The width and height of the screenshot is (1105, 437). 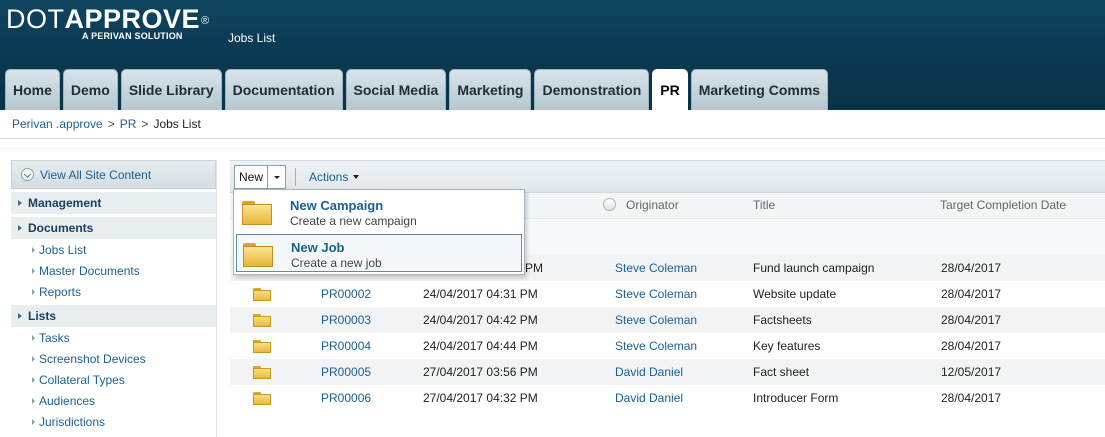 I want to click on actions-menu: Actions, so click(x=334, y=177).